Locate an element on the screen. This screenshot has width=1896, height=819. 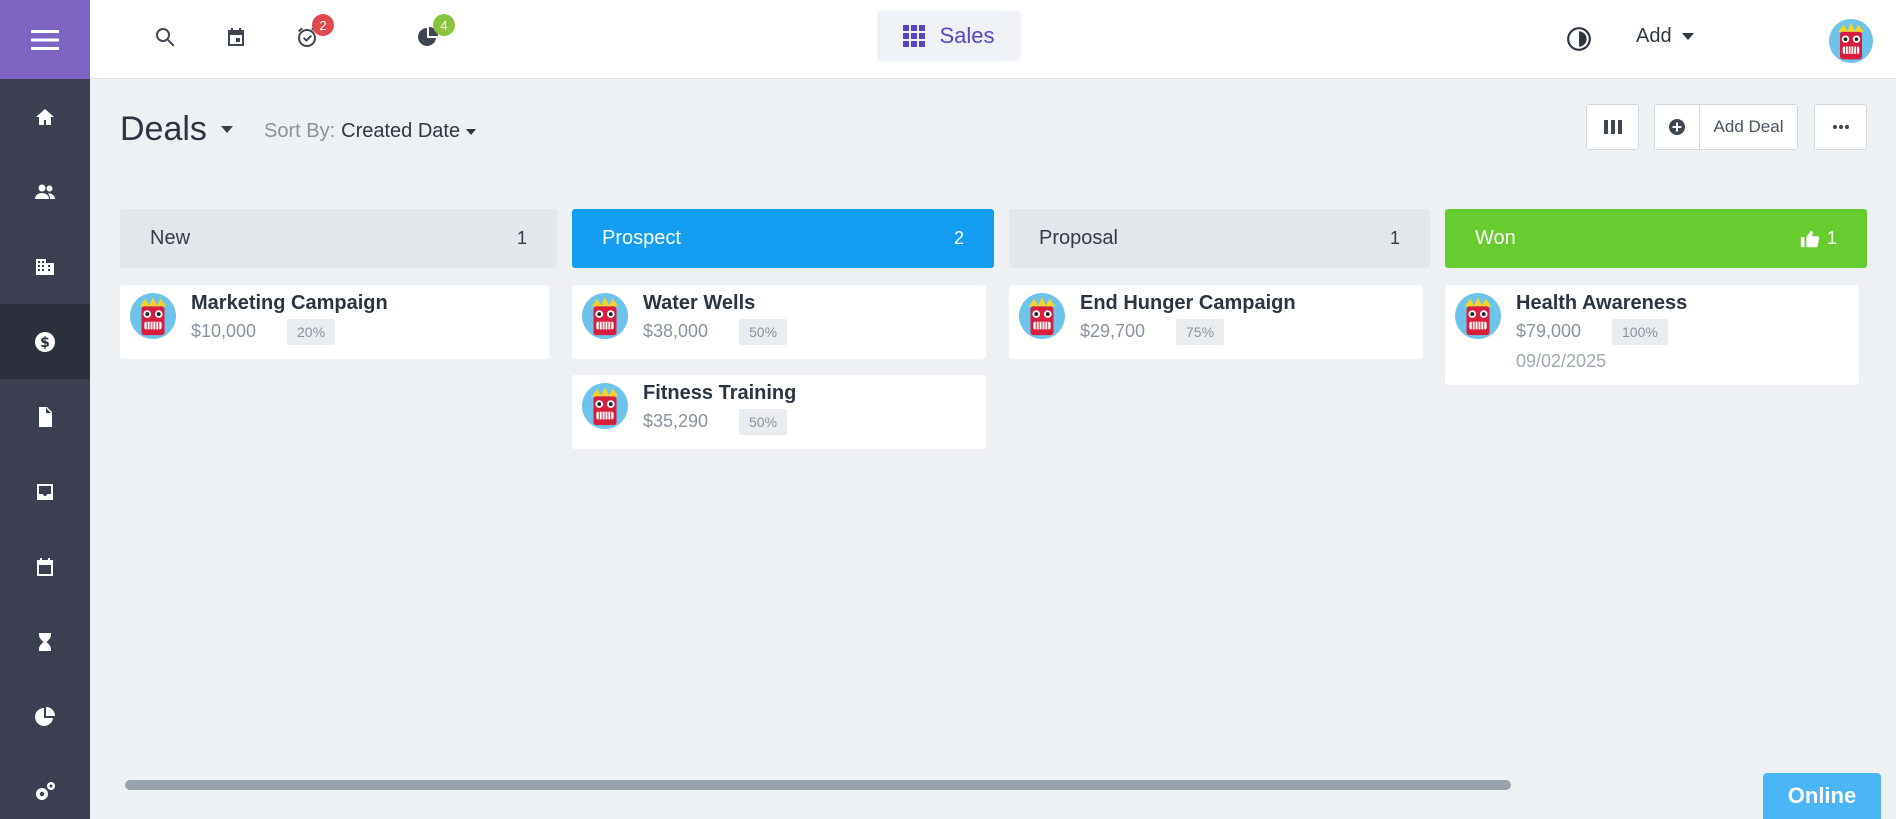
thumbs-up-icon is located at coordinates (1810, 238).